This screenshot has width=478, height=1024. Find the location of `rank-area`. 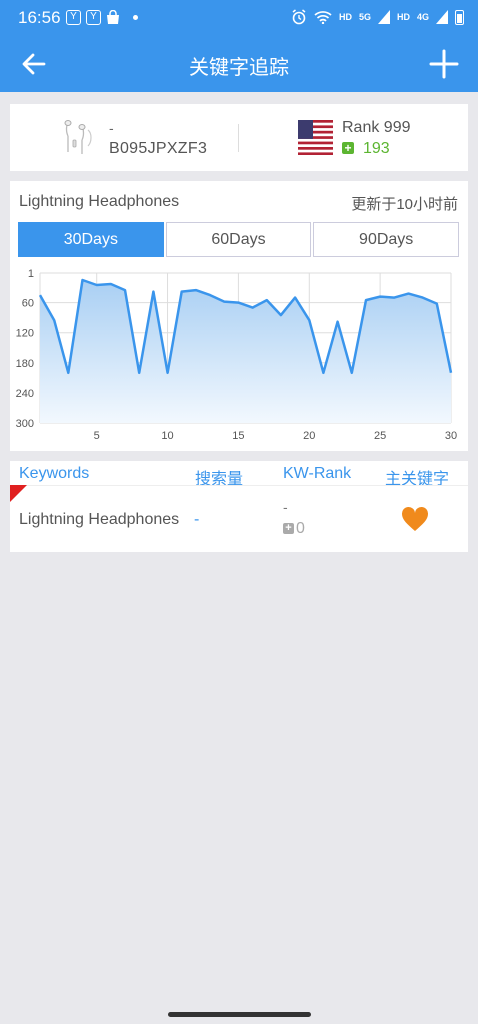

rank-area is located at coordinates (245, 351).